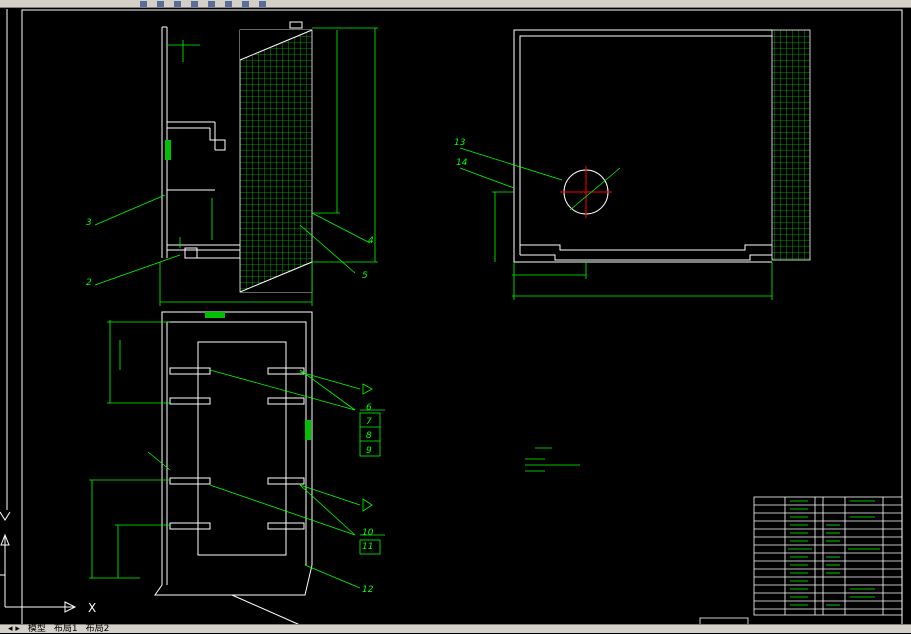  I want to click on callout-2: 2, so click(89, 283).